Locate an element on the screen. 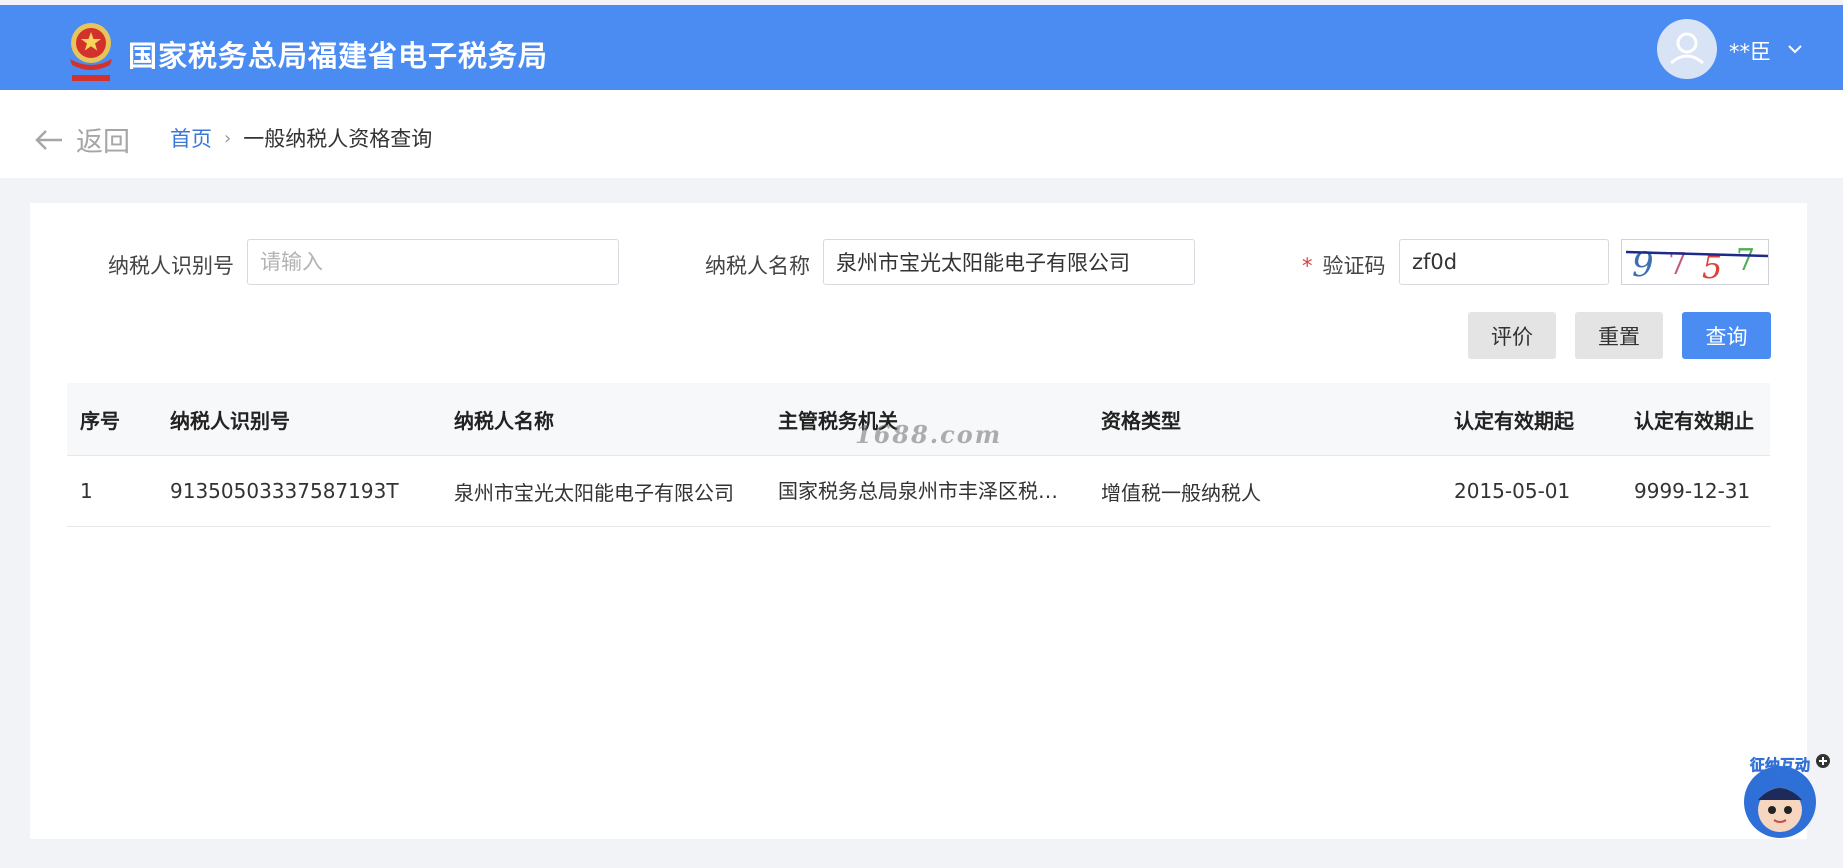  user-icon is located at coordinates (1687, 48).